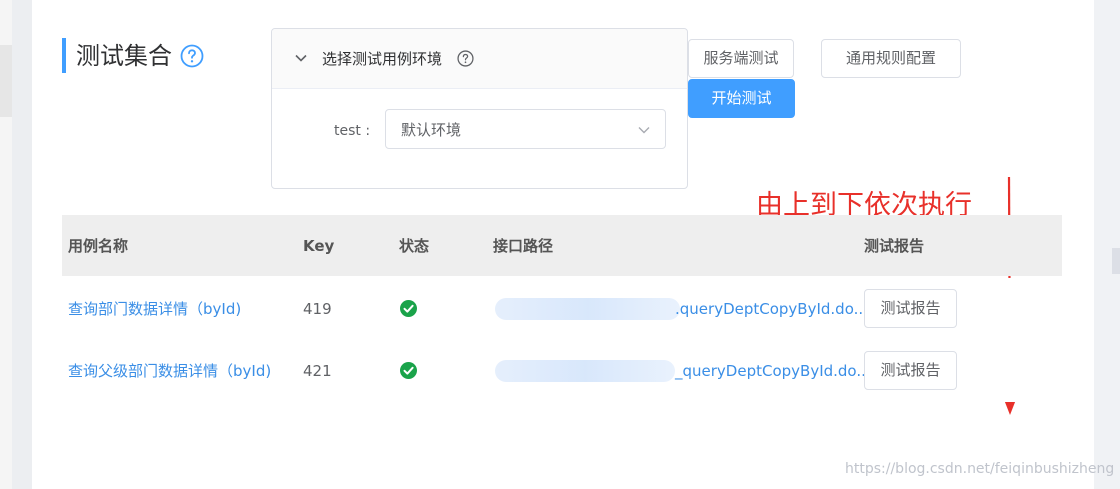 This screenshot has height=489, width=1120. What do you see at coordinates (479, 108) in the screenshot?
I see `env-panel: 选择测试用例环境 test : 默认环境` at bounding box center [479, 108].